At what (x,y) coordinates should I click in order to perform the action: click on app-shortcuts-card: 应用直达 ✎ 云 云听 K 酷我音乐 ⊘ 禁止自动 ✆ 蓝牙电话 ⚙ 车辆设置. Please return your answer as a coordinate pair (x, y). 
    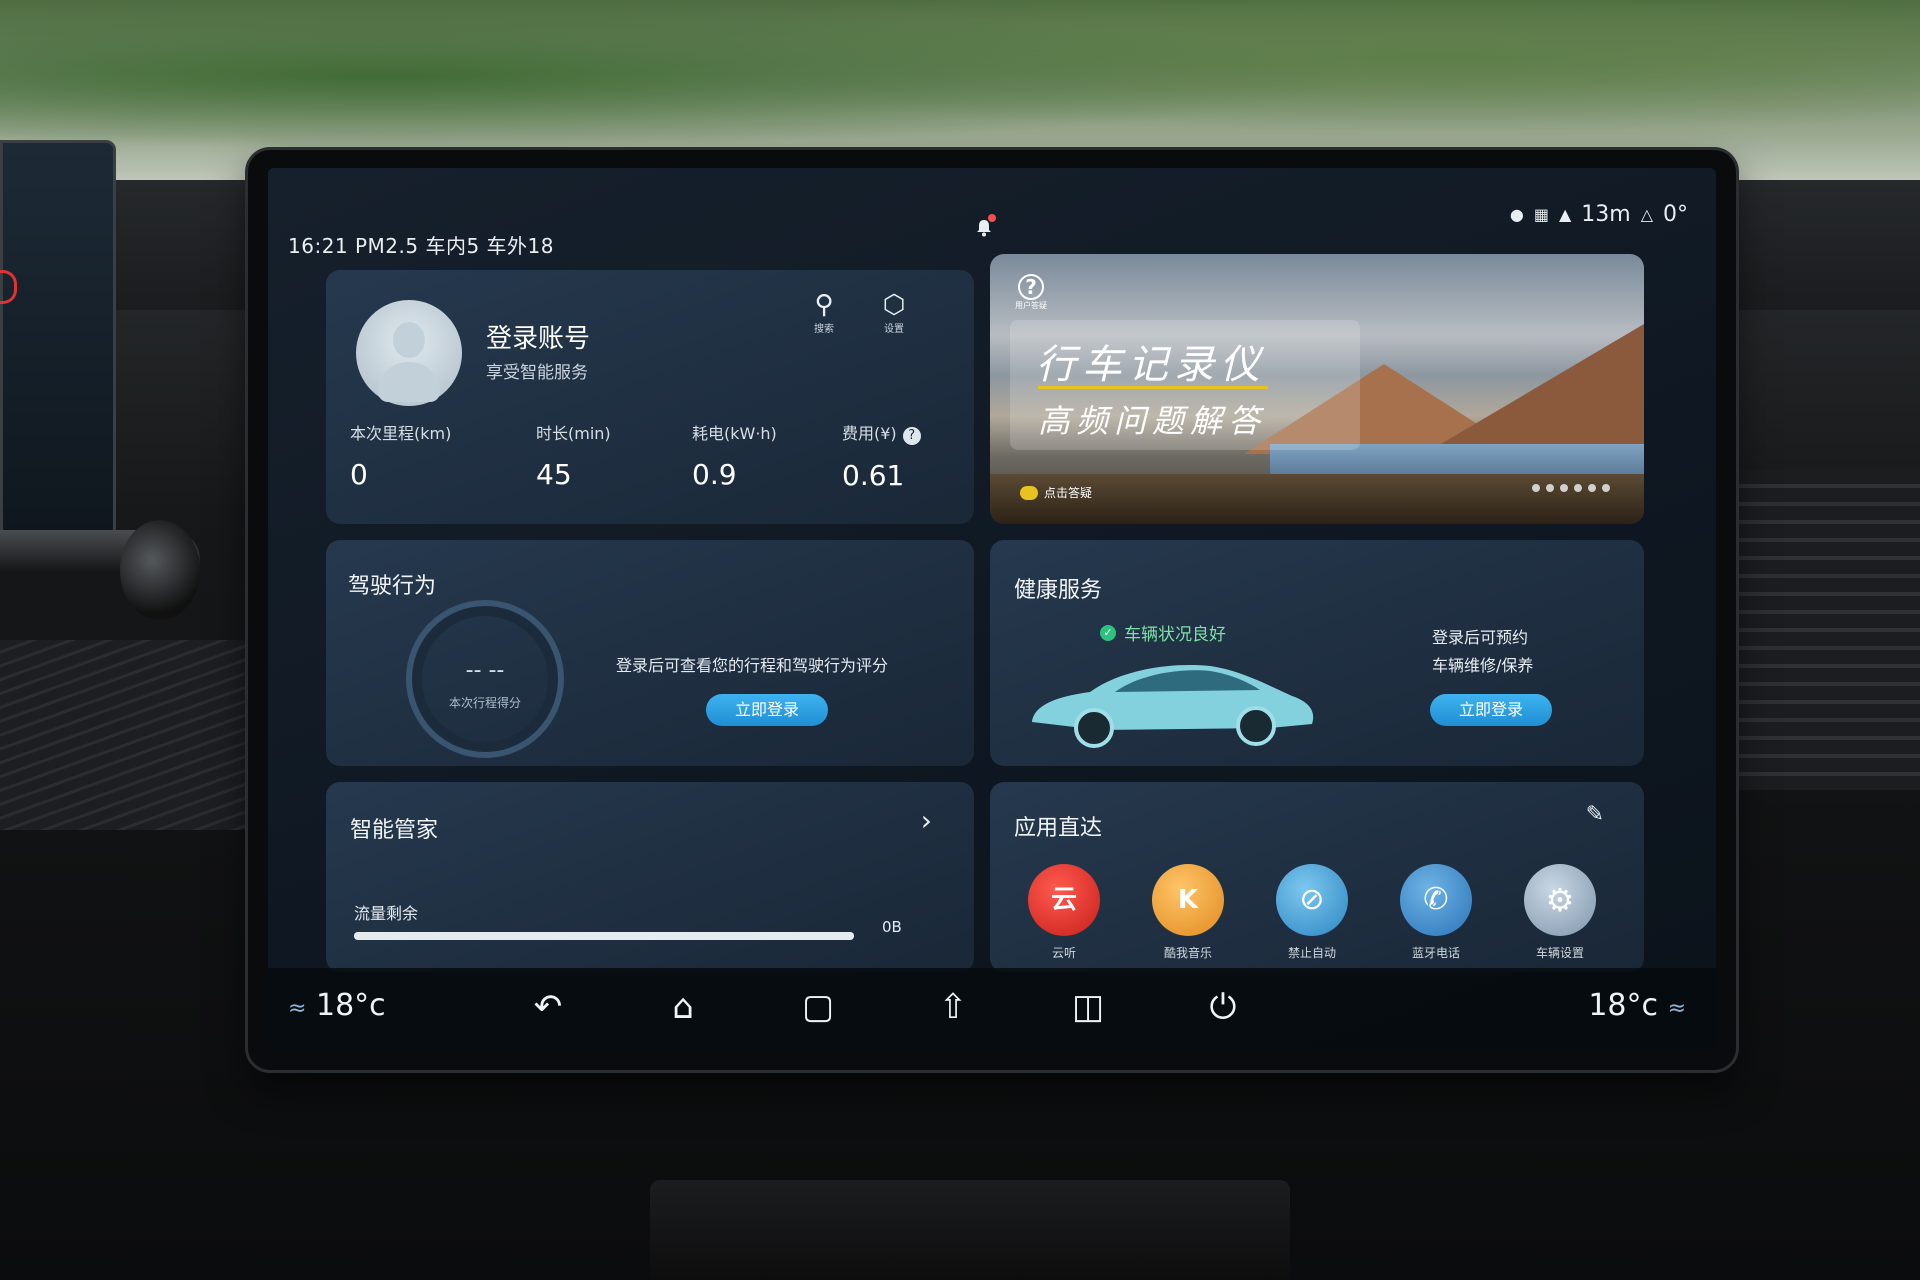
    Looking at the image, I should click on (1317, 877).